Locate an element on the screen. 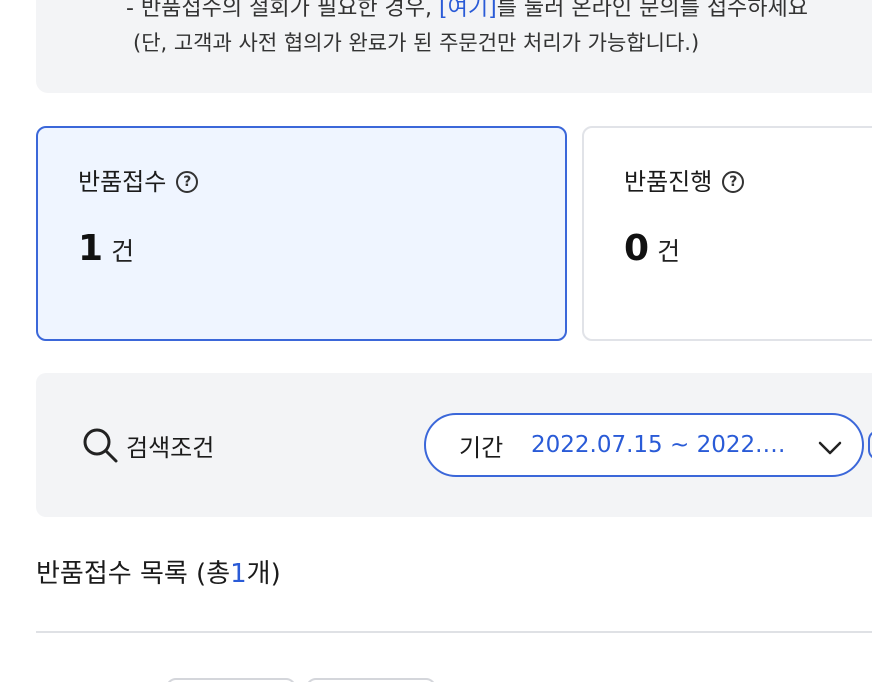  card-count: 0 건 is located at coordinates (652, 248).